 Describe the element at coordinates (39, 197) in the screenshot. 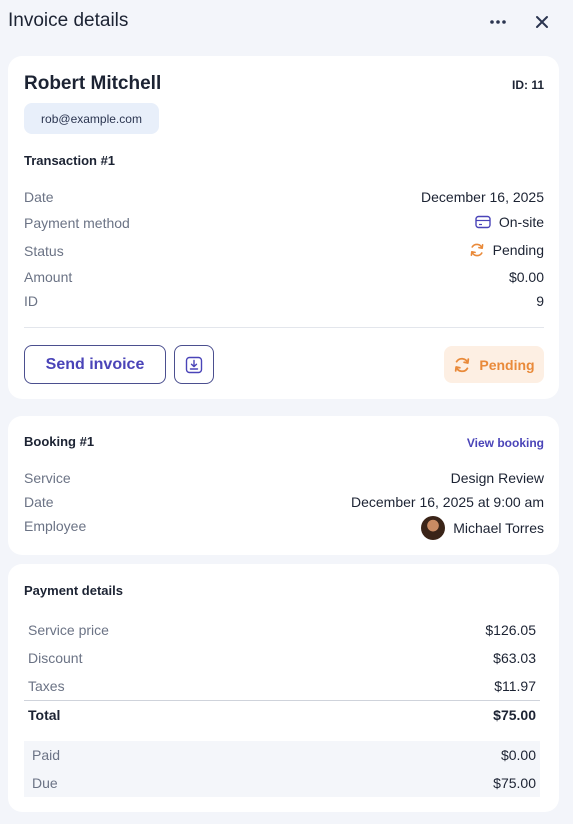

I see `row-label-date: Date` at that location.